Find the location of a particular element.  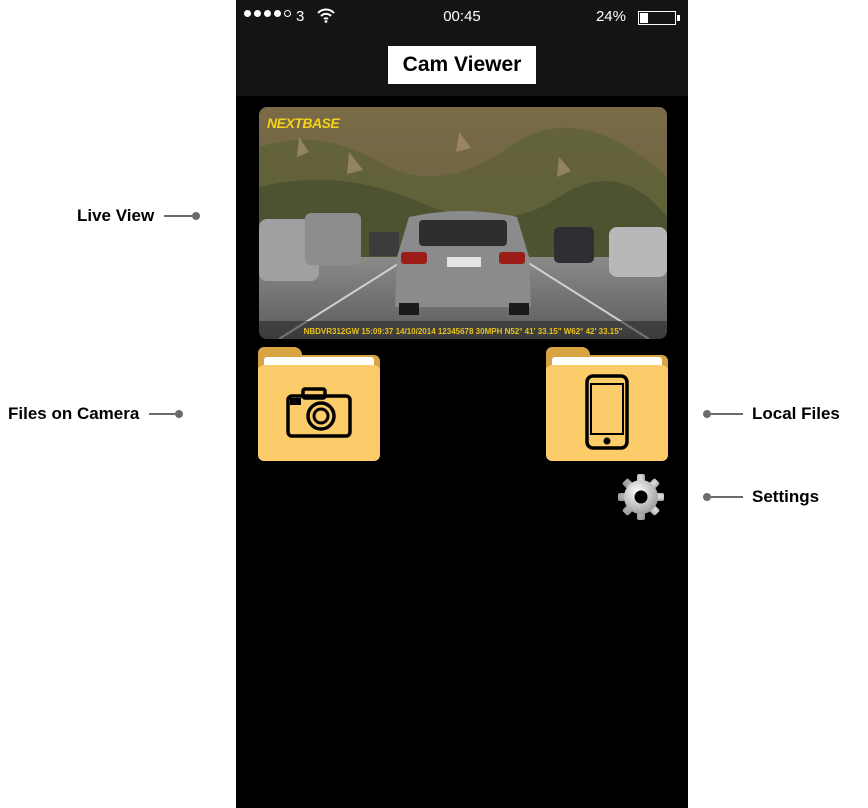

local-files-button is located at coordinates (607, 404).